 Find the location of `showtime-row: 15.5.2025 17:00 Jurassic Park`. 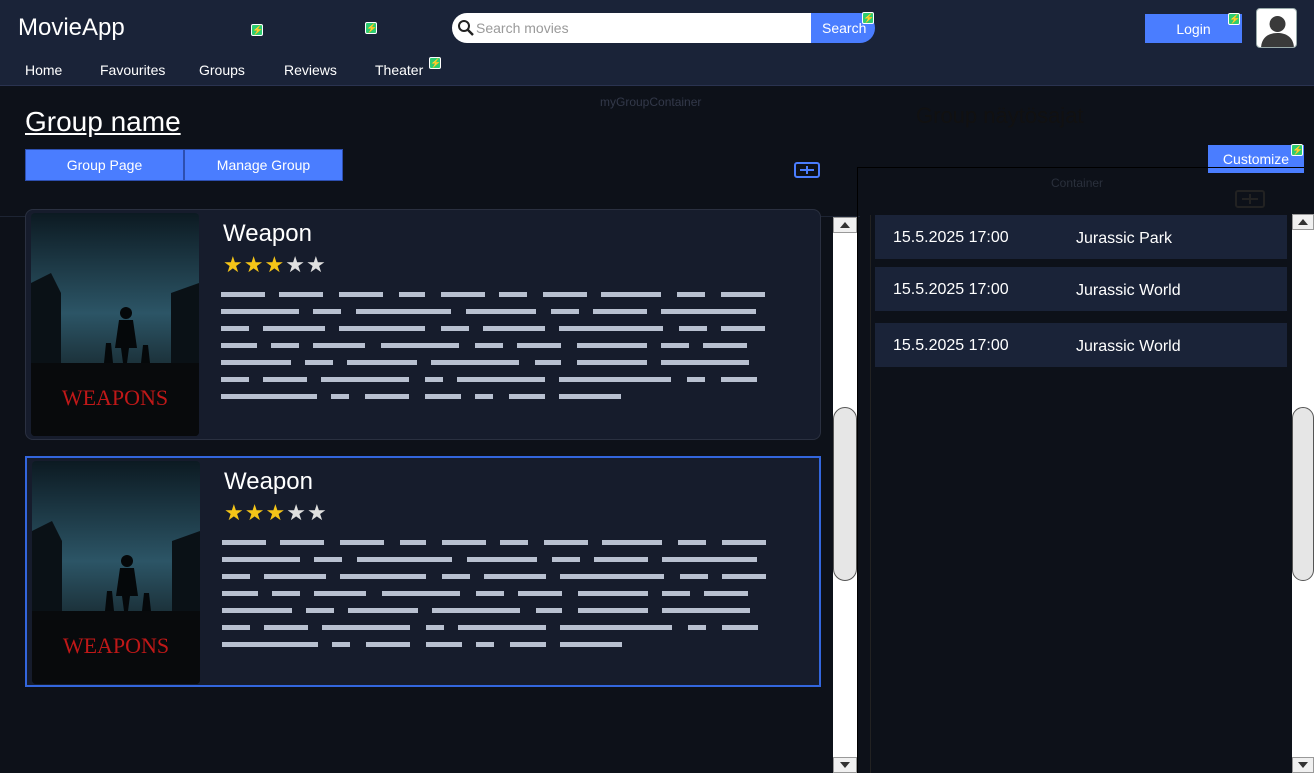

showtime-row: 15.5.2025 17:00 Jurassic Park is located at coordinates (1081, 237).